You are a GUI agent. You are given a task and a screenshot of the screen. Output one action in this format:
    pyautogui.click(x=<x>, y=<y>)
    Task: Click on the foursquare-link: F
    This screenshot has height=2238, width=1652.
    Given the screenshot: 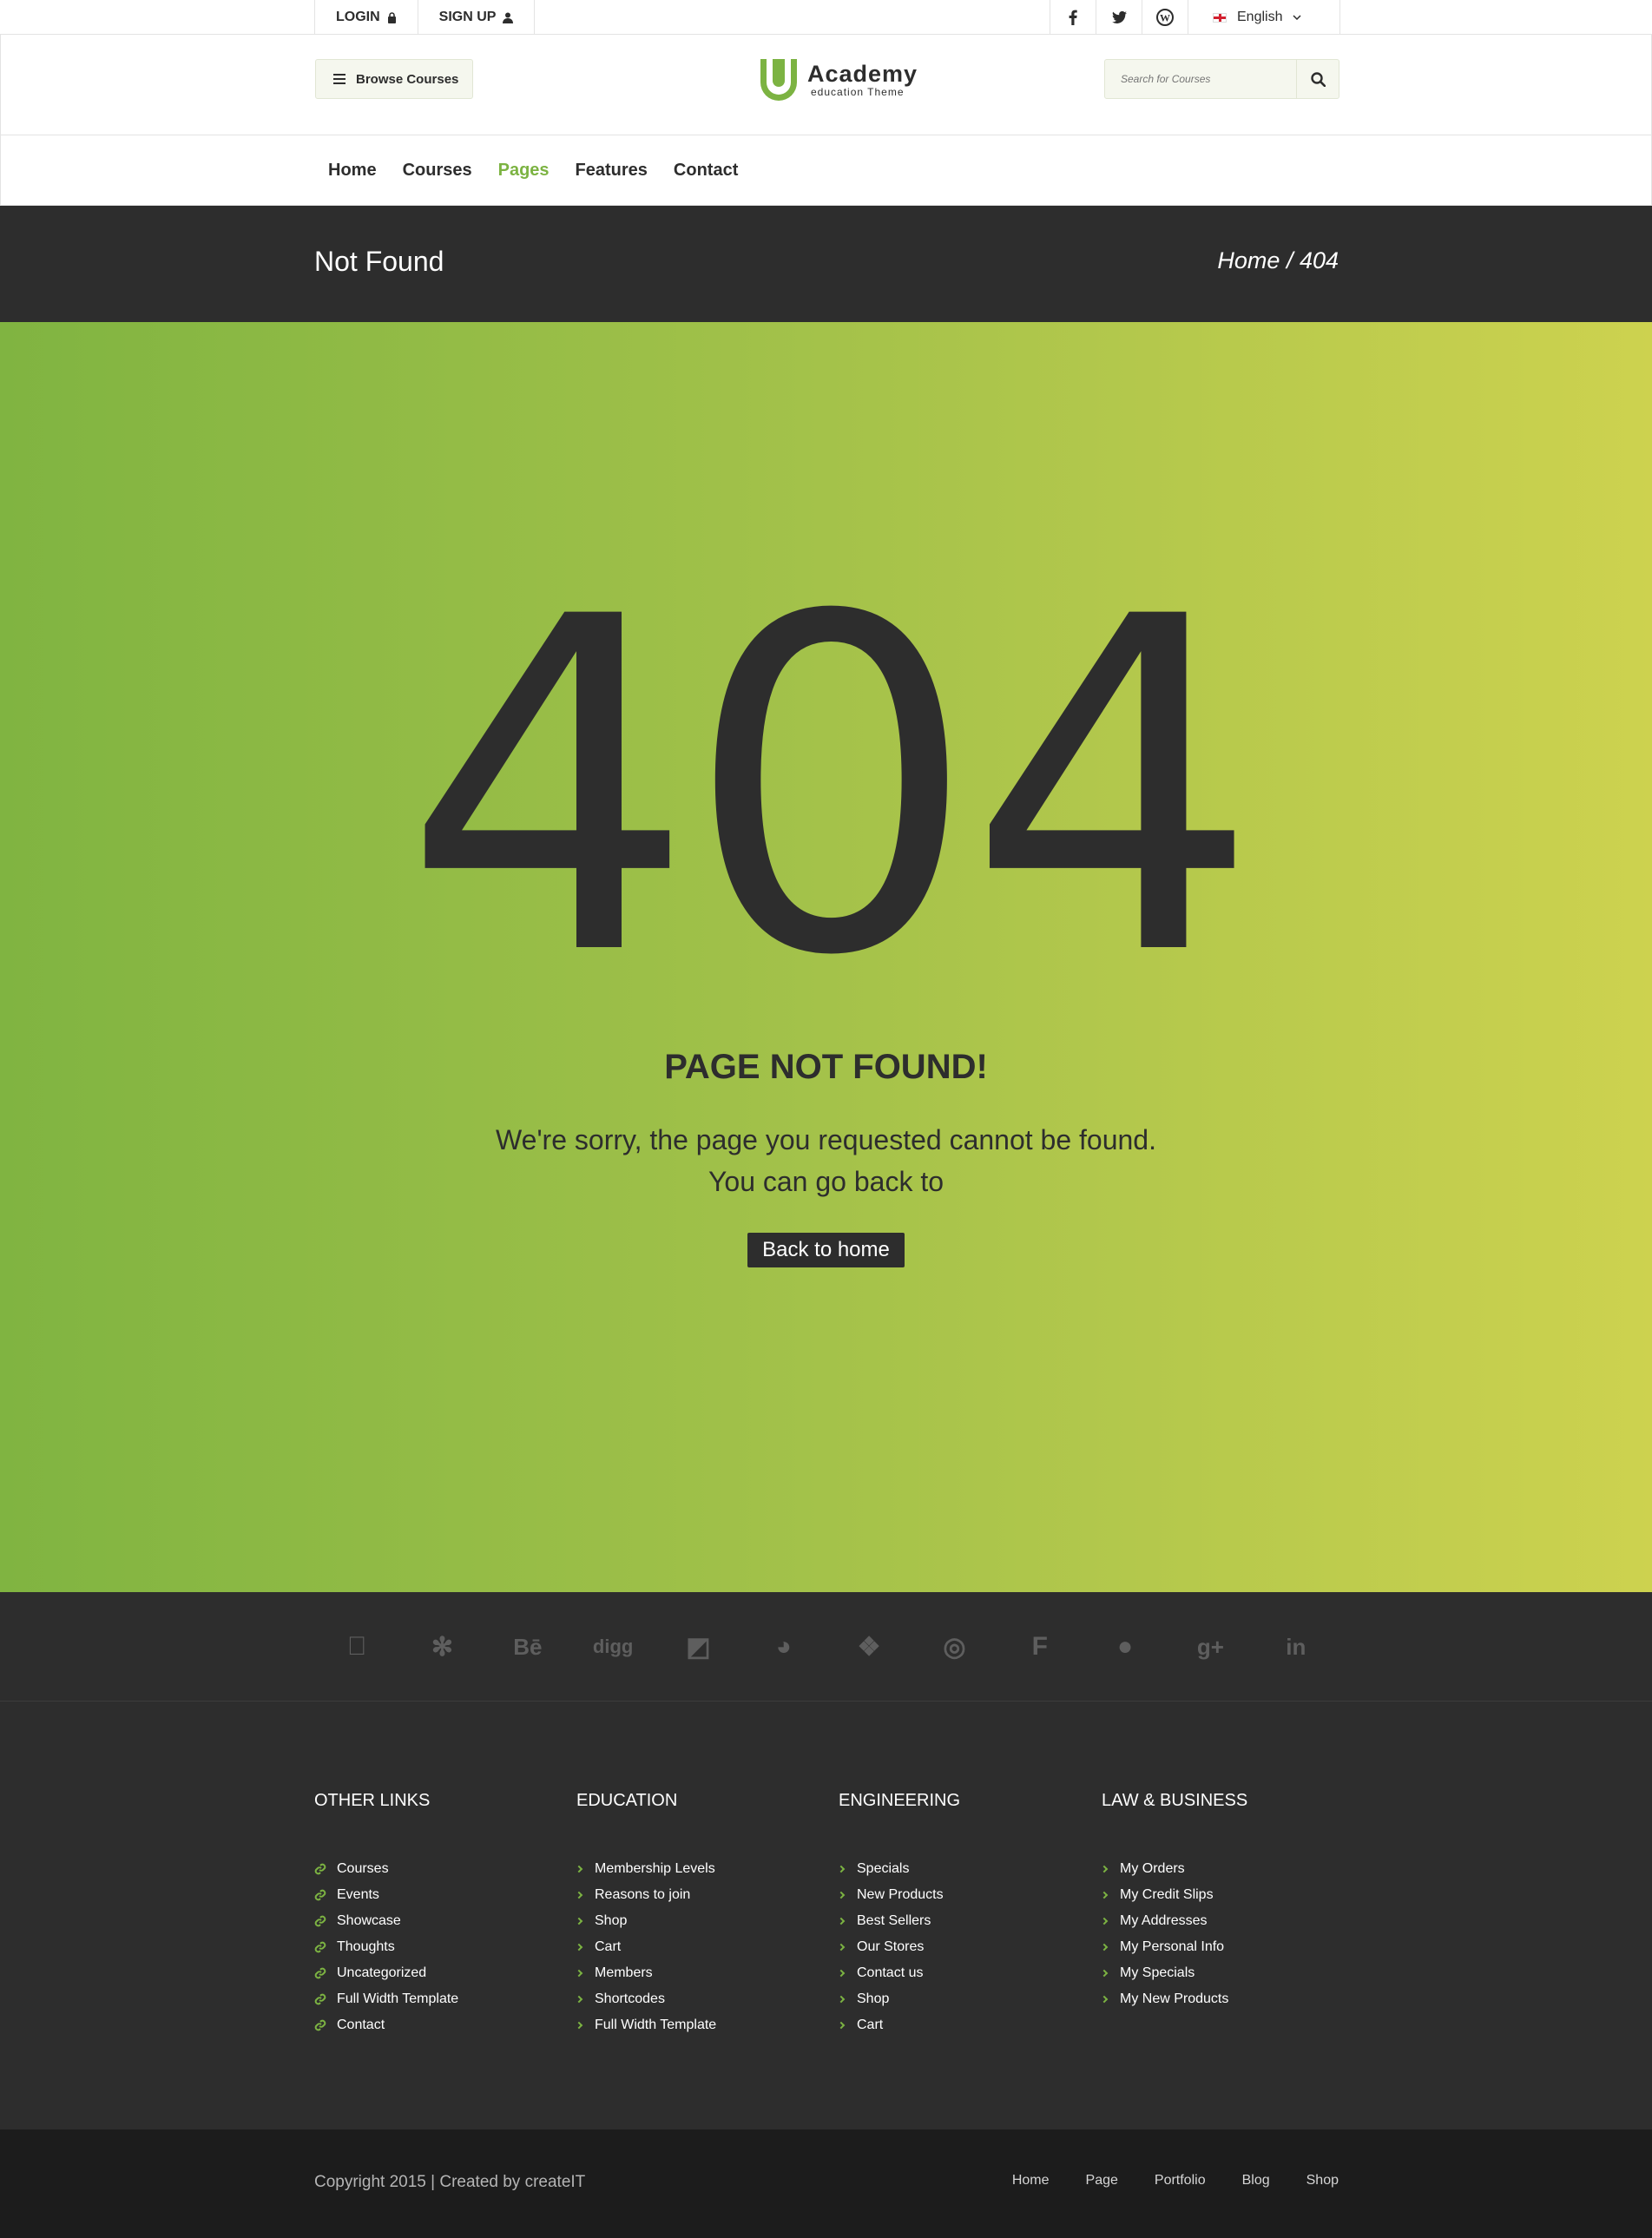 What is the action you would take?
    pyautogui.click(x=1040, y=1647)
    